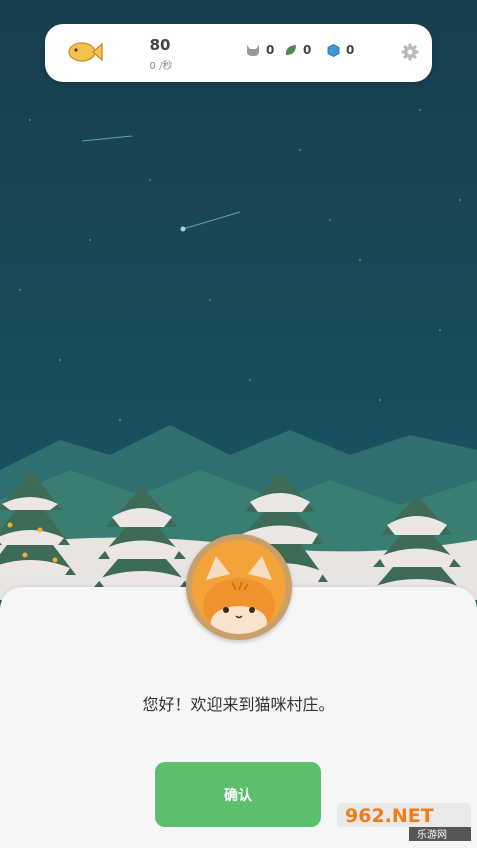 The height and width of the screenshot is (848, 477). I want to click on fish-rate: 0 /秒, so click(161, 66).